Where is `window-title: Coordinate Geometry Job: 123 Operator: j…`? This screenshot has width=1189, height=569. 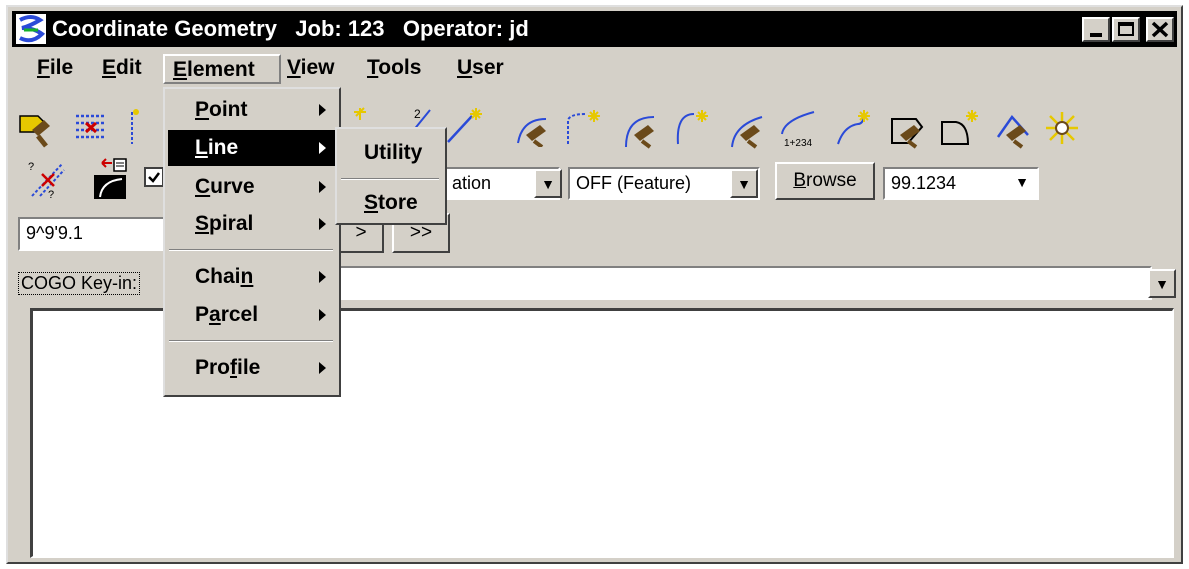 window-title: Coordinate Geometry Job: 123 Operator: j… is located at coordinates (290, 28).